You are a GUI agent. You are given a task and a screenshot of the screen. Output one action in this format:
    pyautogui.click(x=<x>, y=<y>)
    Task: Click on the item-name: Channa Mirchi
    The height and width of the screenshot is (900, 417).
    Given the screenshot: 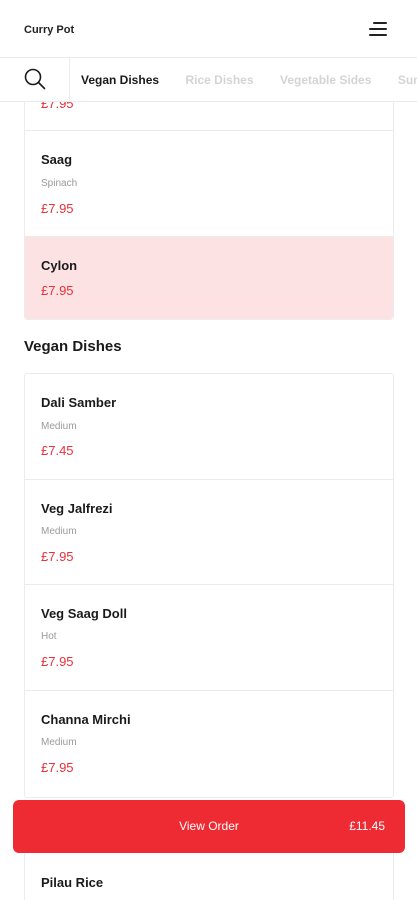 What is the action you would take?
    pyautogui.click(x=86, y=719)
    